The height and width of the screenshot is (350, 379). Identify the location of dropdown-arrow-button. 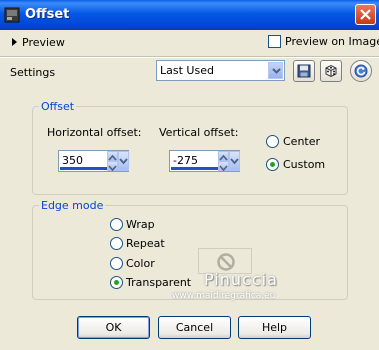
(275, 70).